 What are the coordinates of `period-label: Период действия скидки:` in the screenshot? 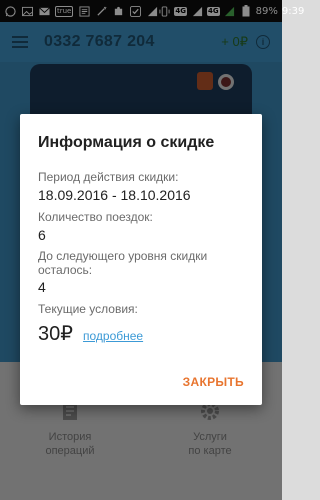 It's located at (108, 177).